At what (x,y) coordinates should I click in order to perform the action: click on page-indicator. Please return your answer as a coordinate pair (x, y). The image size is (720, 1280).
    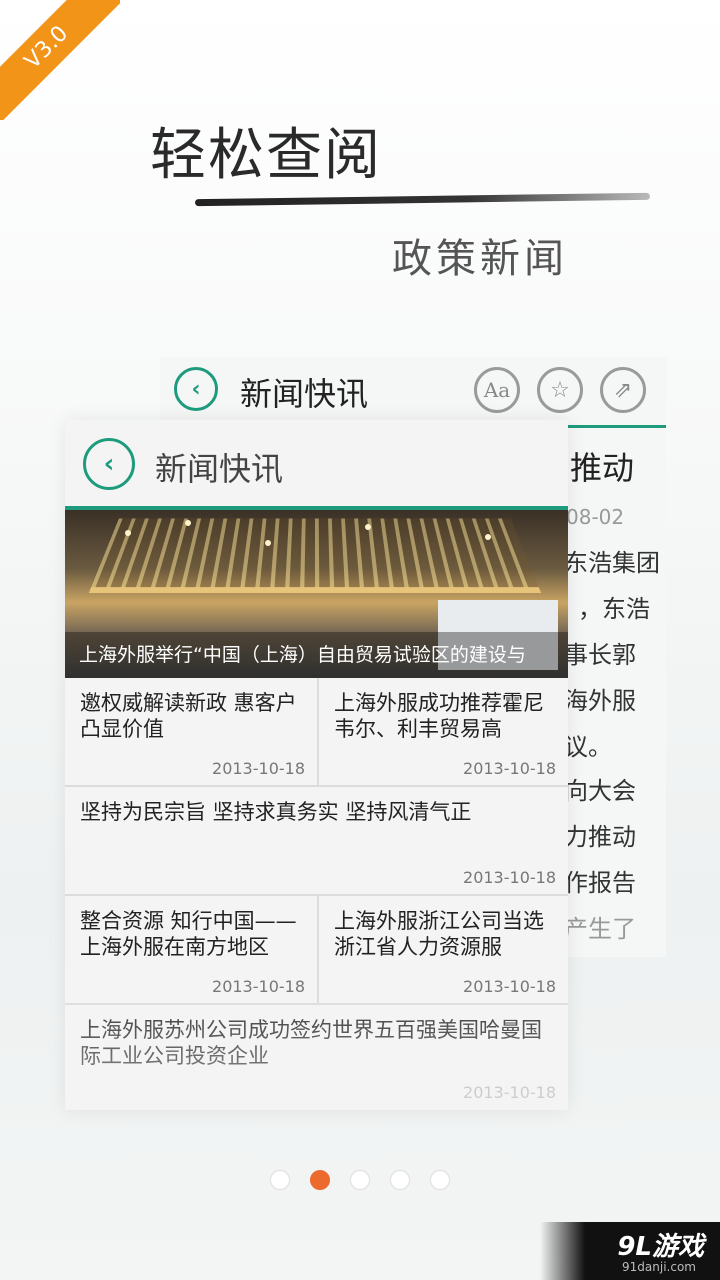
    Looking at the image, I should click on (360, 1181).